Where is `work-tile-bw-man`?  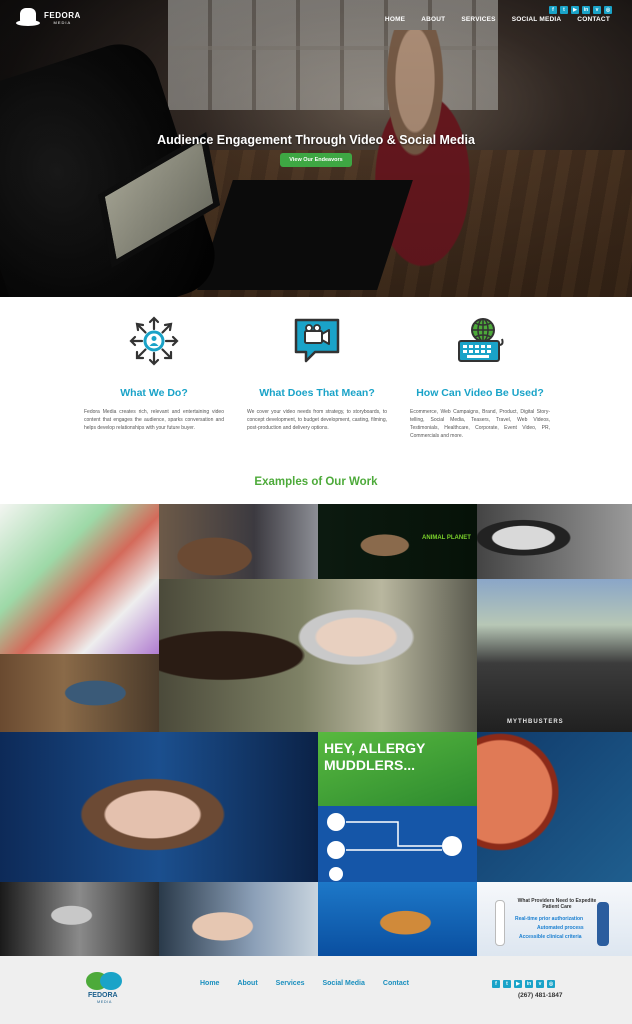
work-tile-bw-man is located at coordinates (79, 919).